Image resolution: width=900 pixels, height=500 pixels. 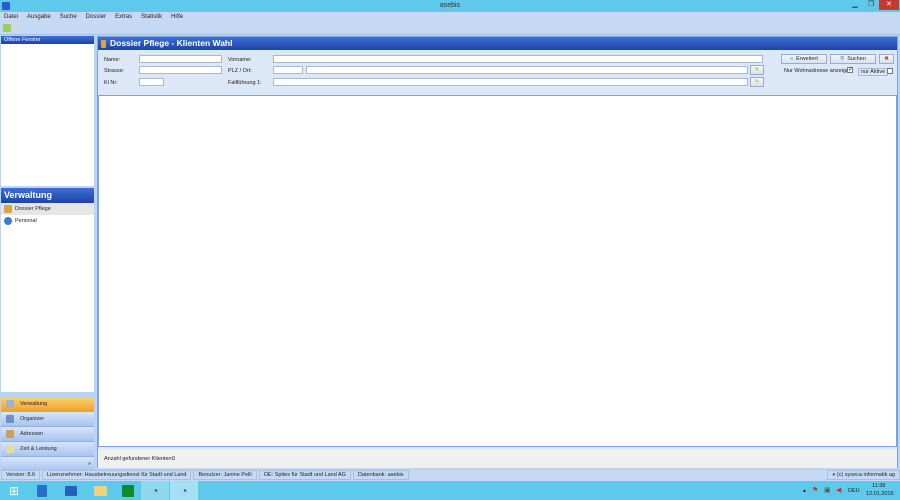 What do you see at coordinates (818, 71) in the screenshot?
I see `wohnadresse-label: Nur Wohnadresse anzeigen` at bounding box center [818, 71].